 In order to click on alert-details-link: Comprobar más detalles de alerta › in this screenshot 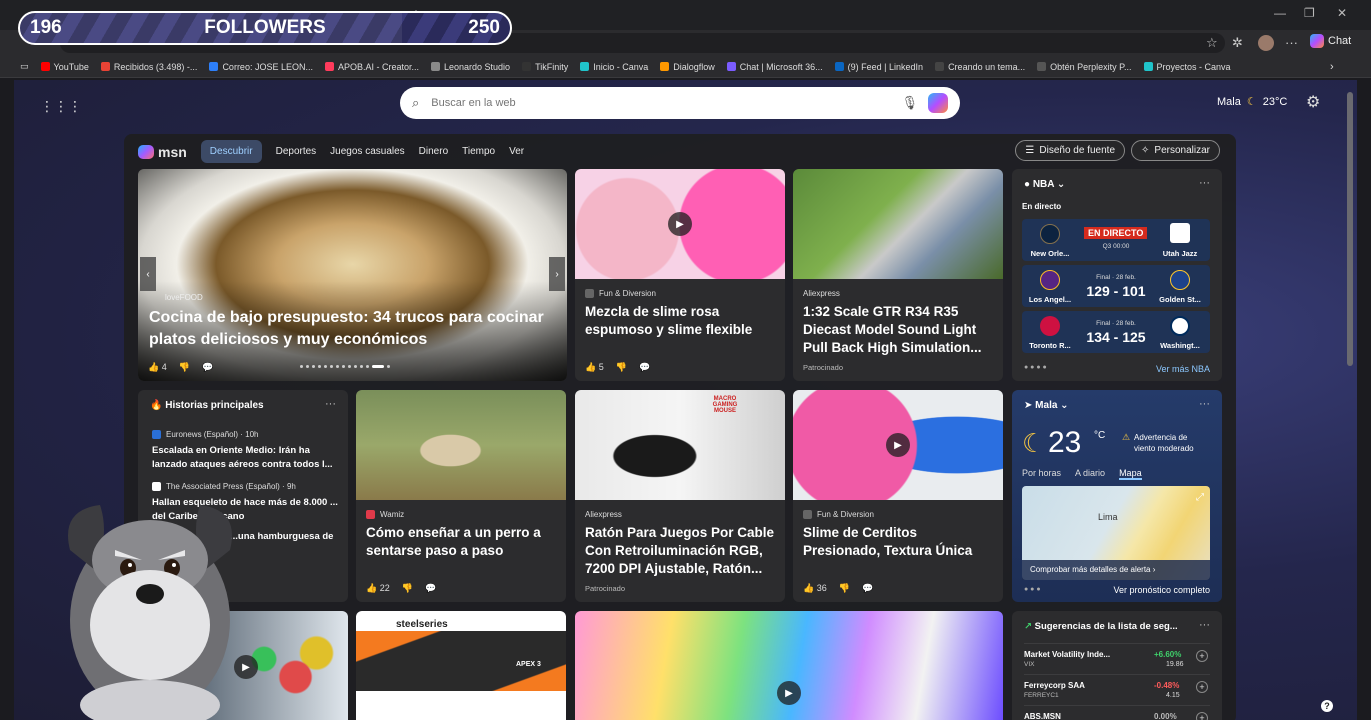, I will do `click(1116, 570)`.